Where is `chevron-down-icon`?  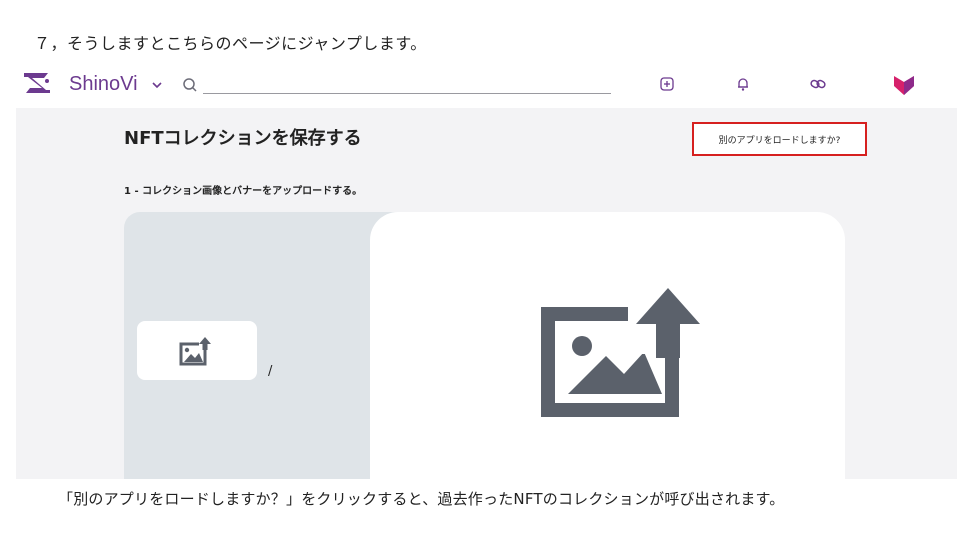 chevron-down-icon is located at coordinates (157, 85).